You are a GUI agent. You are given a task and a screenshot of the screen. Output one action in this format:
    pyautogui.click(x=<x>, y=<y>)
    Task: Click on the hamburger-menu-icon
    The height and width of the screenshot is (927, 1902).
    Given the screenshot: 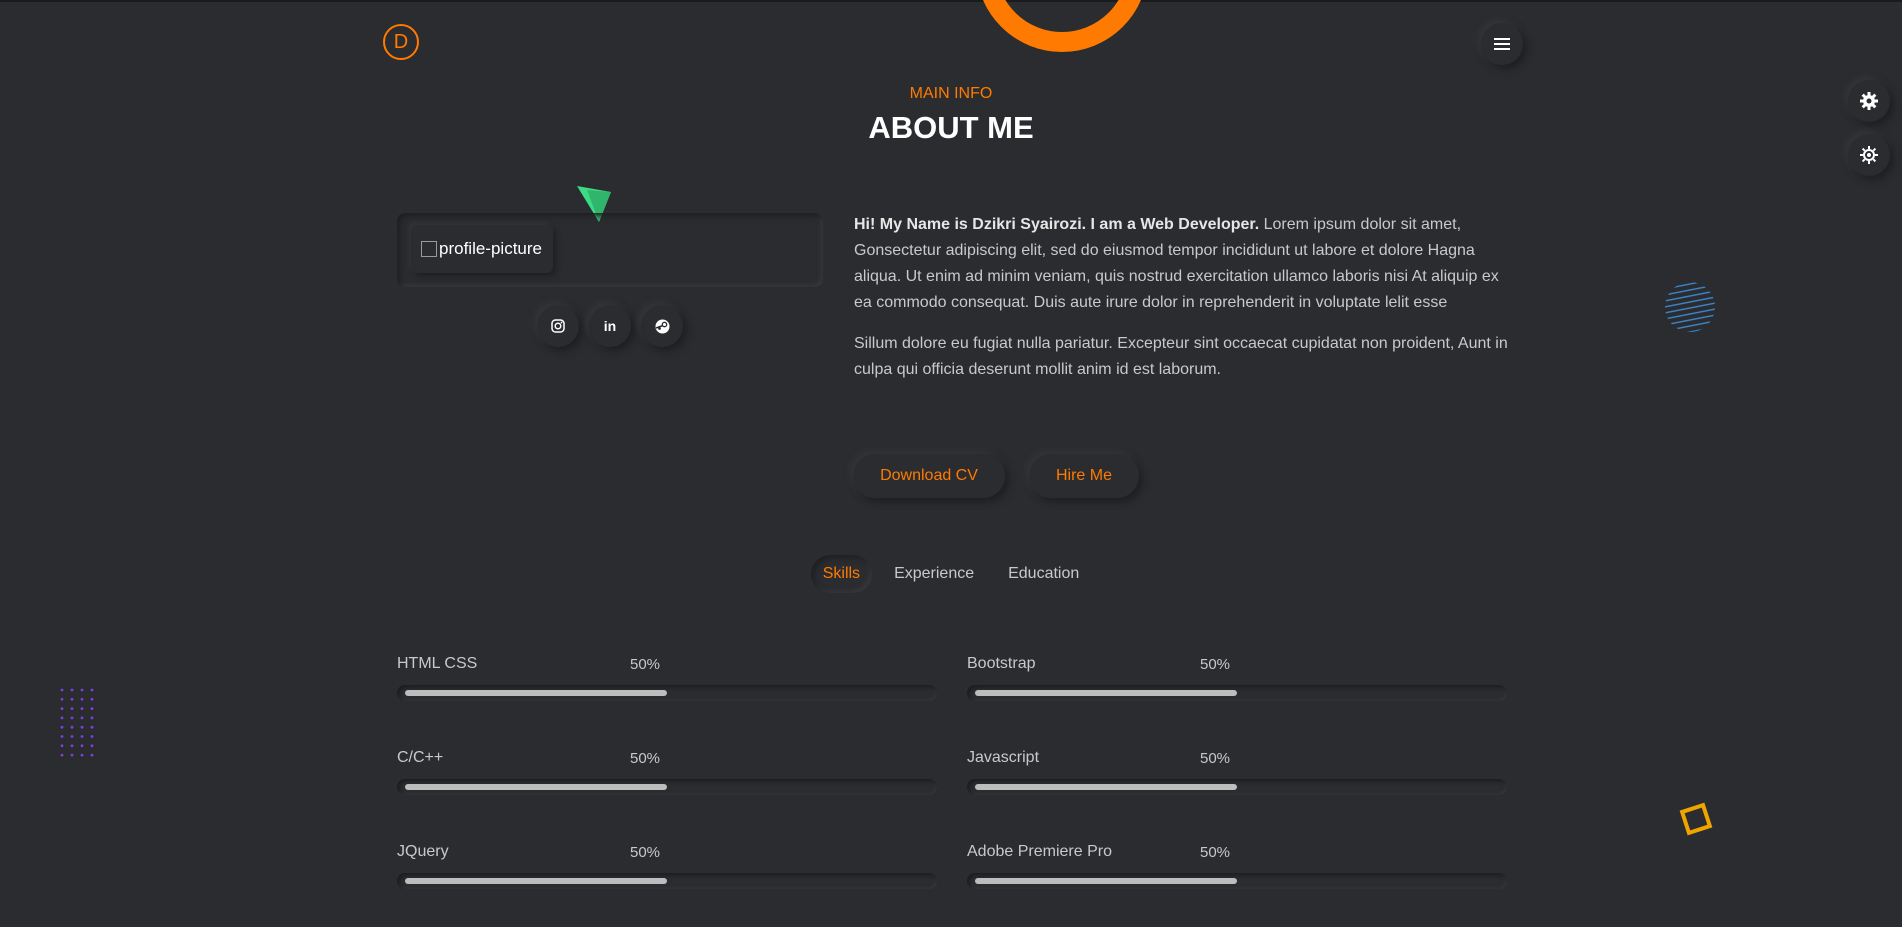 What is the action you would take?
    pyautogui.click(x=1502, y=44)
    